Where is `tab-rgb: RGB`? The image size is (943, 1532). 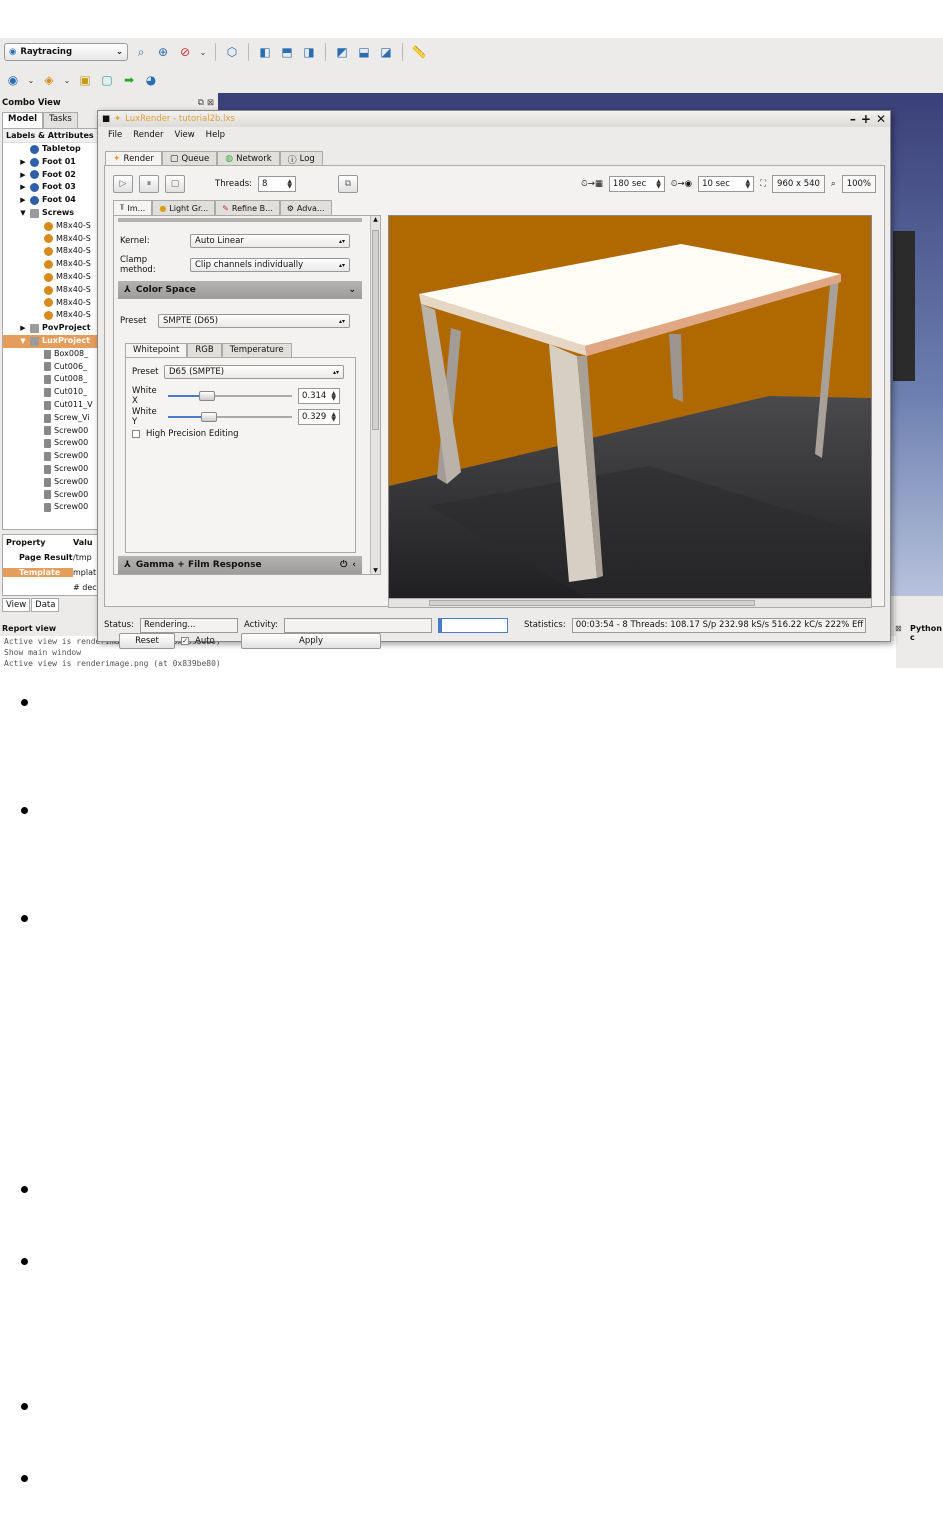
tab-rgb: RGB is located at coordinates (204, 350).